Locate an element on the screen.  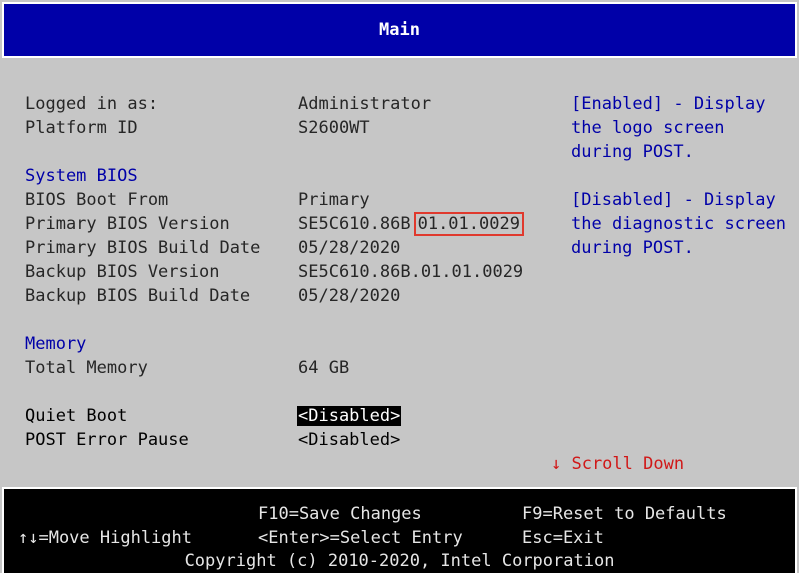
primary-bios-version-value: SE5C610.86B 01.01.0029 is located at coordinates (411, 224).